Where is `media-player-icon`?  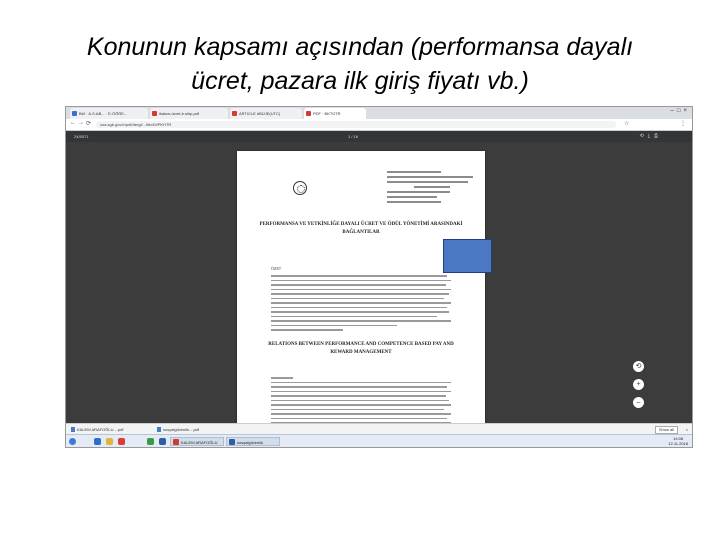 media-player-icon is located at coordinates (121, 441).